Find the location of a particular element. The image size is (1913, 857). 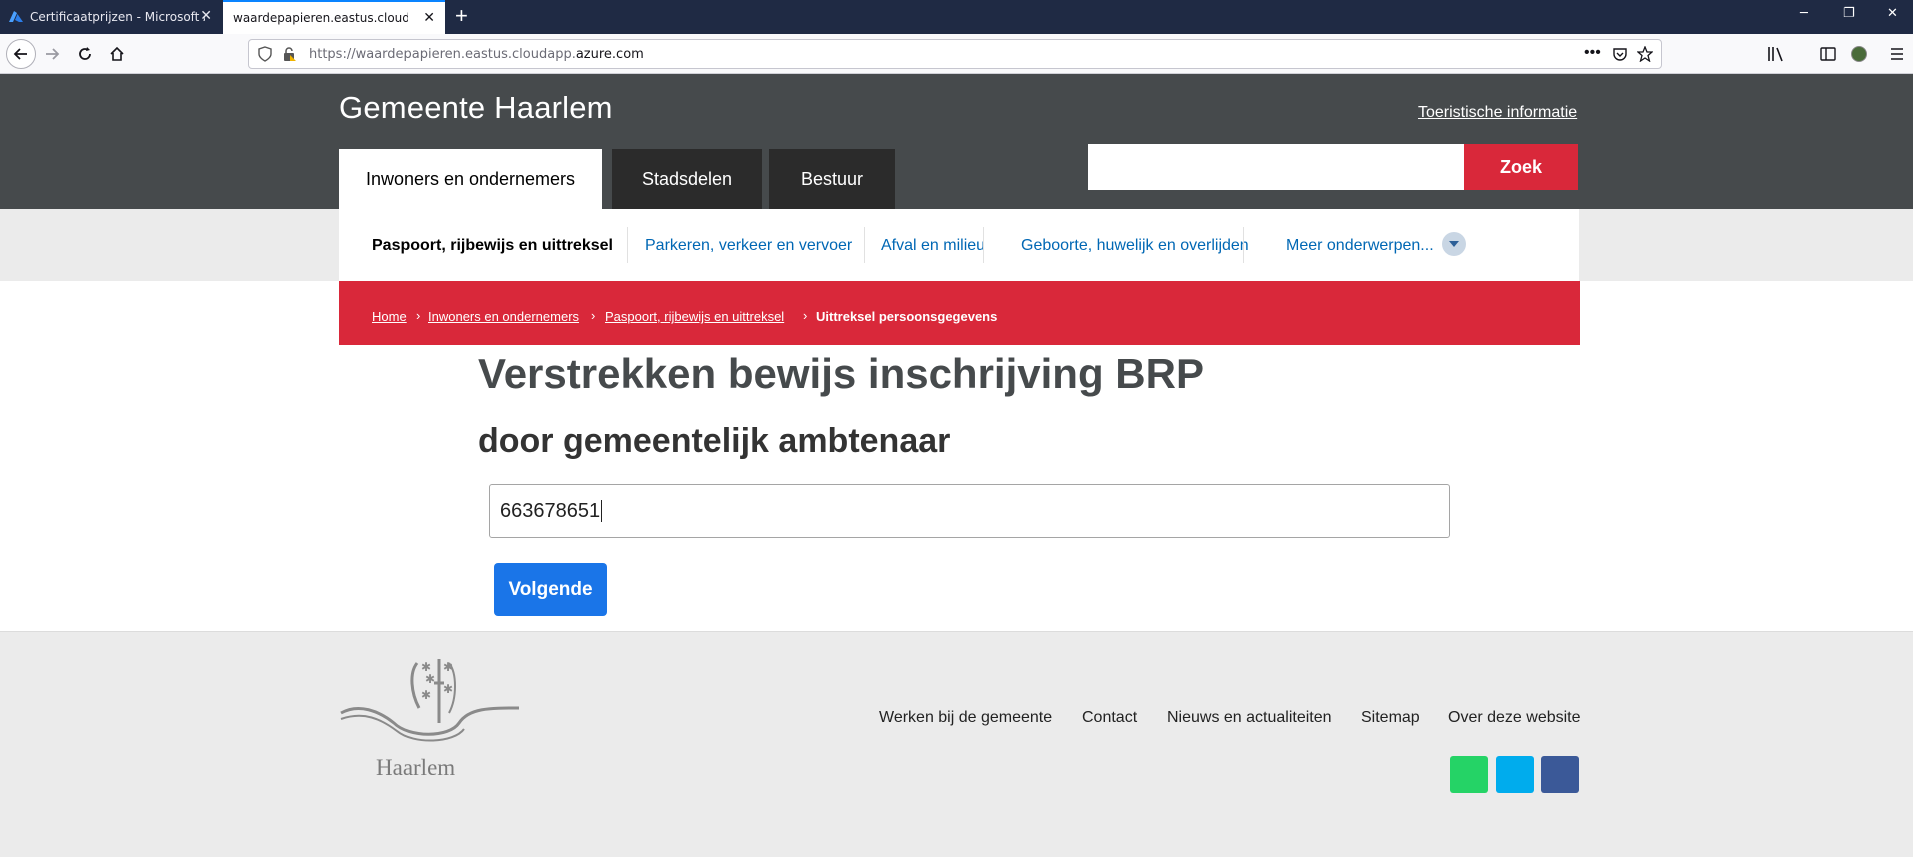

chevron-down-icon is located at coordinates (1454, 244).